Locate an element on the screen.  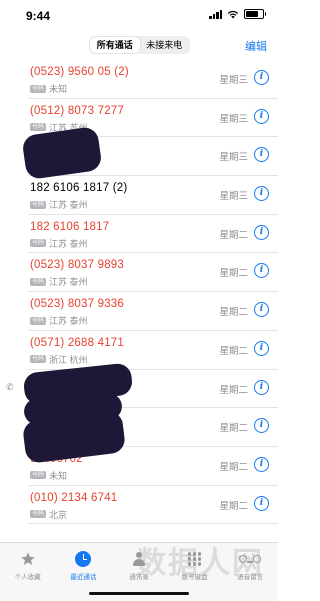
nav-bar: 所有通话 未接来电 编辑 is located at coordinates (139, 45).